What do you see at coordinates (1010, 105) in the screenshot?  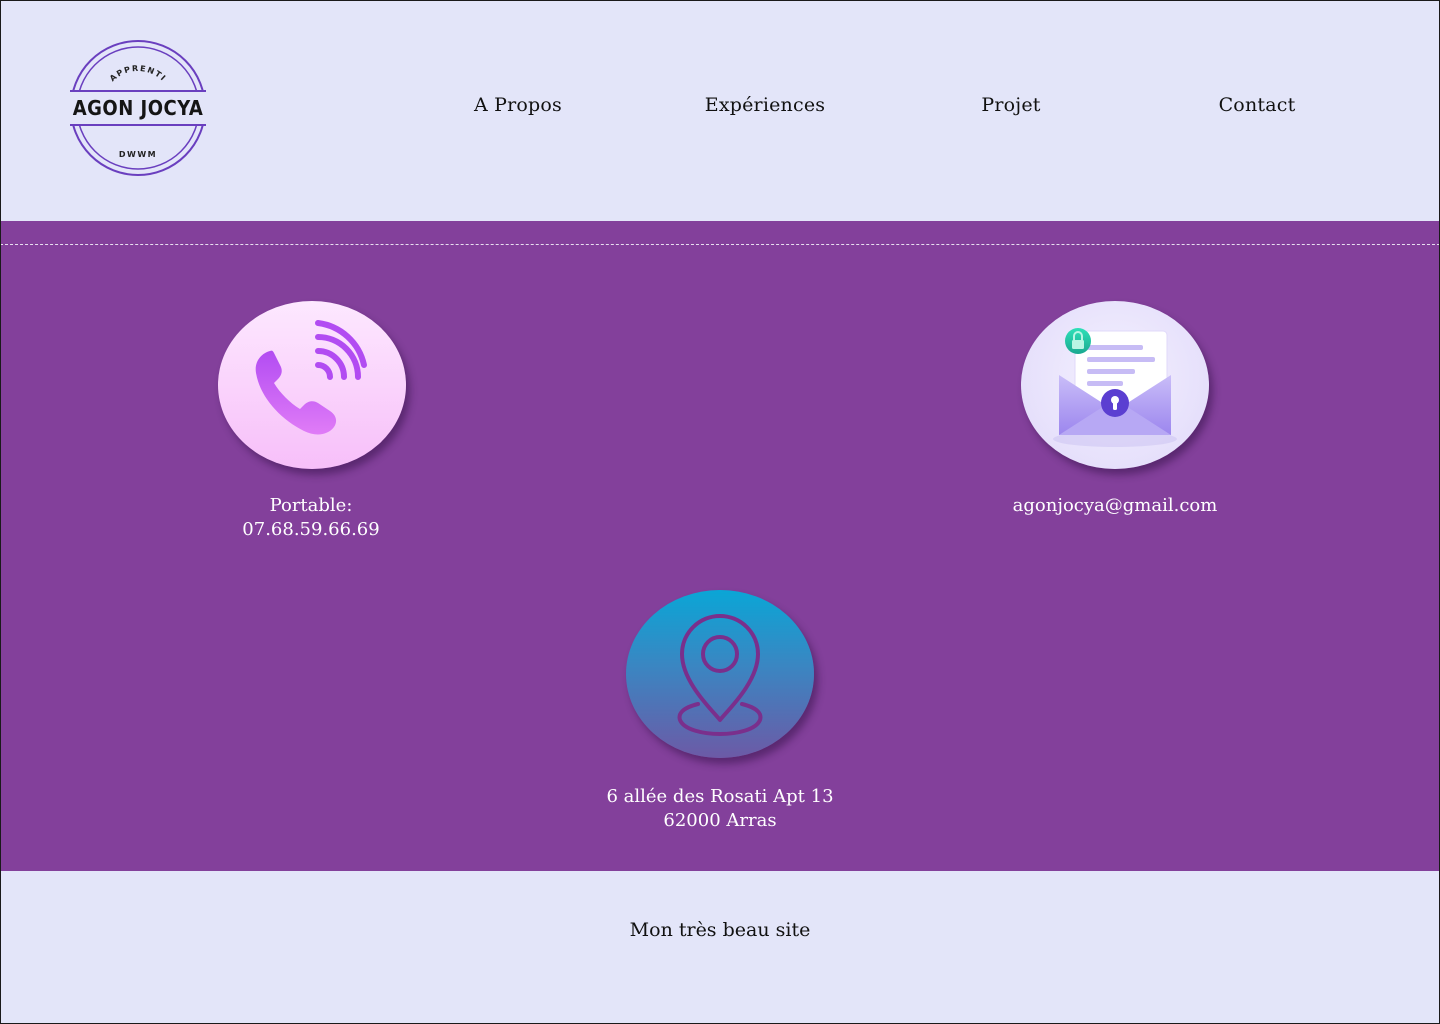 I see `nav-link-projet: Projet` at bounding box center [1010, 105].